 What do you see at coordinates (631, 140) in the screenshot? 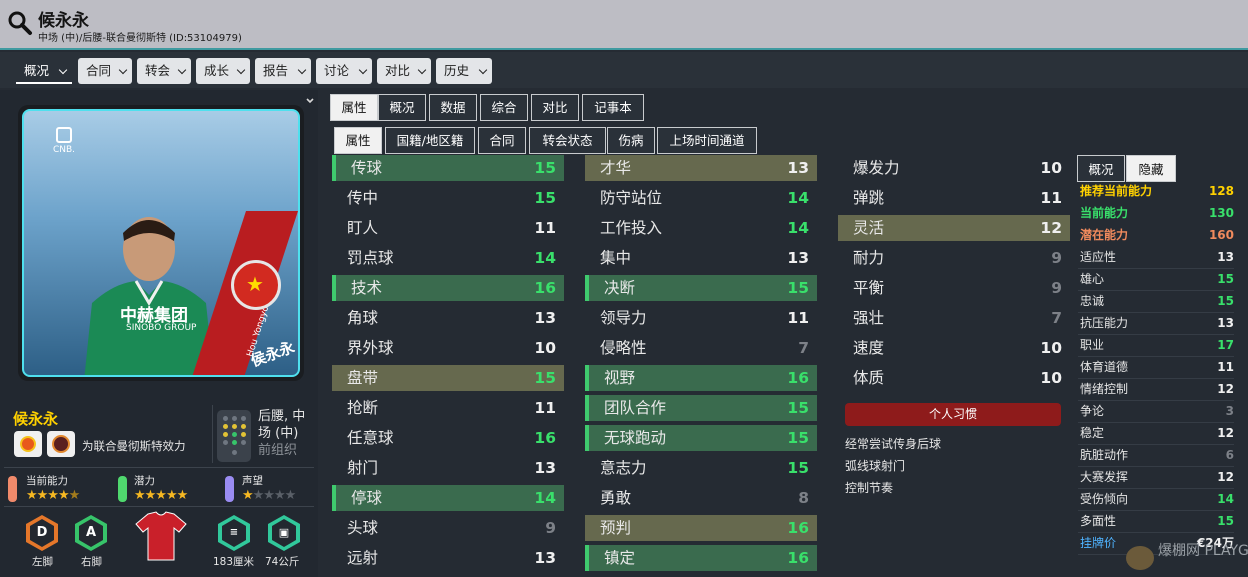
I see `subtab-injuries: 伤病` at bounding box center [631, 140].